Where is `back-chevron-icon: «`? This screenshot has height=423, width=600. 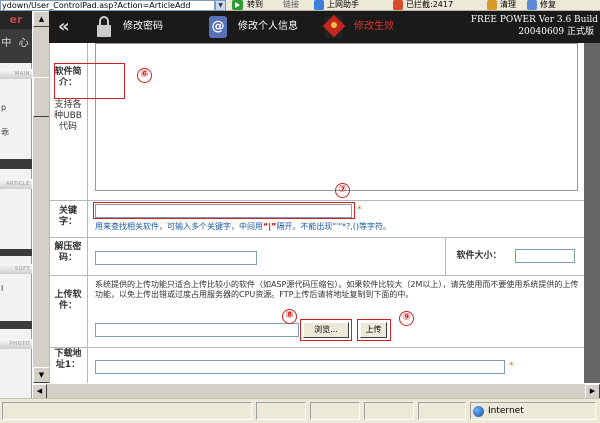 back-chevron-icon: « is located at coordinates (64, 27).